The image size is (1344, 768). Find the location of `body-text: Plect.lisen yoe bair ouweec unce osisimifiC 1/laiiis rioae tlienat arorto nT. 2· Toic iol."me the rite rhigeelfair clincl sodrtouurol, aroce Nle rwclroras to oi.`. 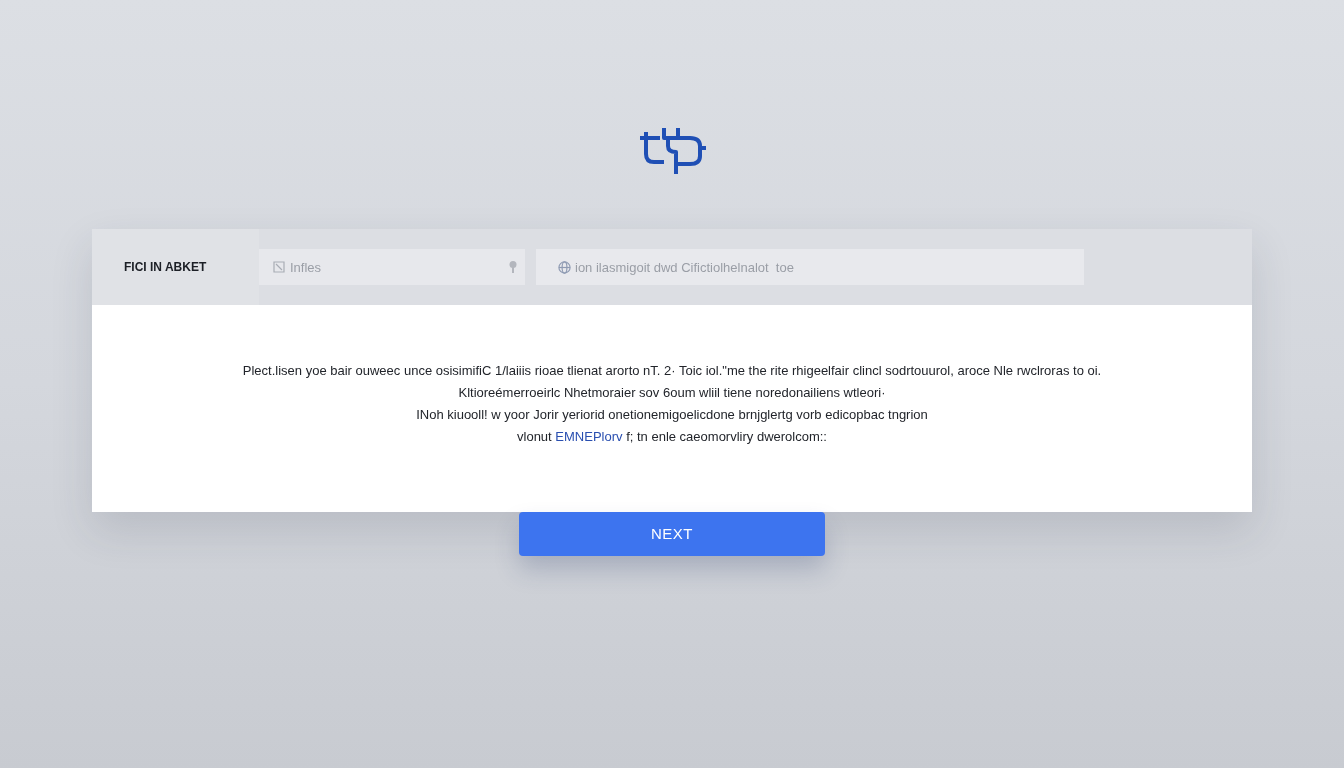

body-text: Plect.lisen yoe bair ouweec unce osisimifiC 1/laiiis rioae tlienat arorto nT. 2· Toic iol."me the rite rhigeelfair clincl sodrtouurol, aroce Nle rwclroras to oi. is located at coordinates (672, 370).